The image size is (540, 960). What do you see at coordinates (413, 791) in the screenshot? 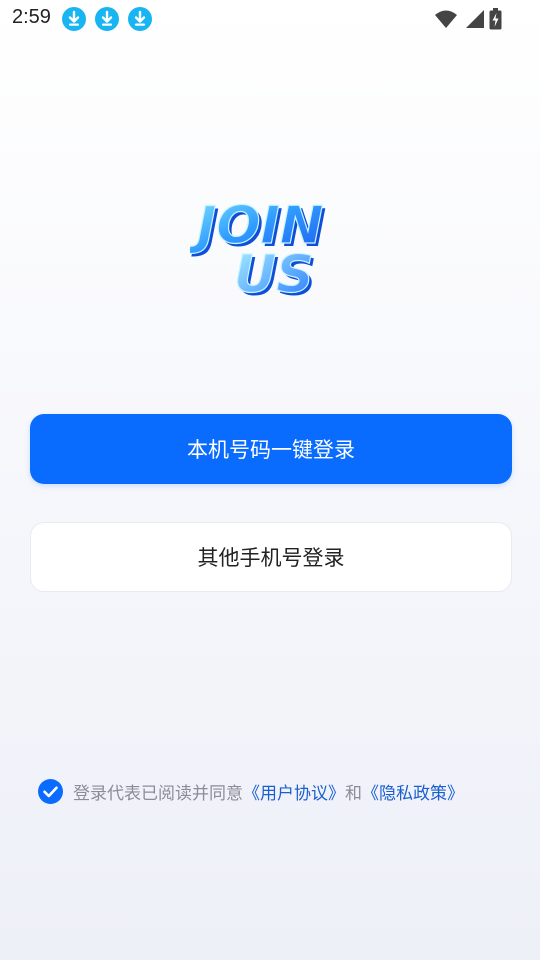
I see `privacy-policy-link: 《隐私政策》` at bounding box center [413, 791].